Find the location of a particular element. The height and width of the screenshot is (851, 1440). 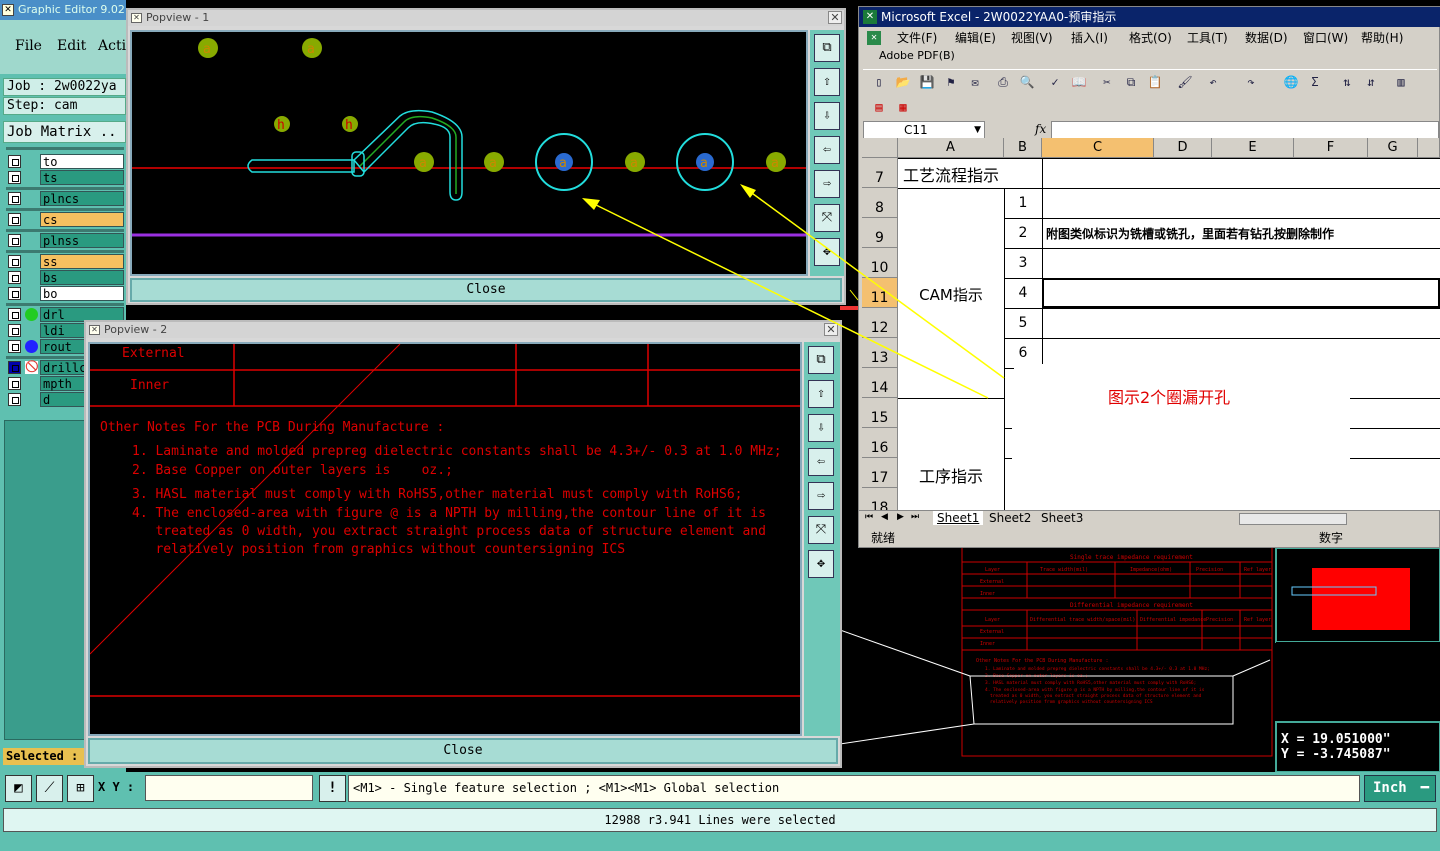

excel-titlebar: ✕ Microsoft Excel - 2W0022YAA0-预审指示 is located at coordinates (1149, 17).